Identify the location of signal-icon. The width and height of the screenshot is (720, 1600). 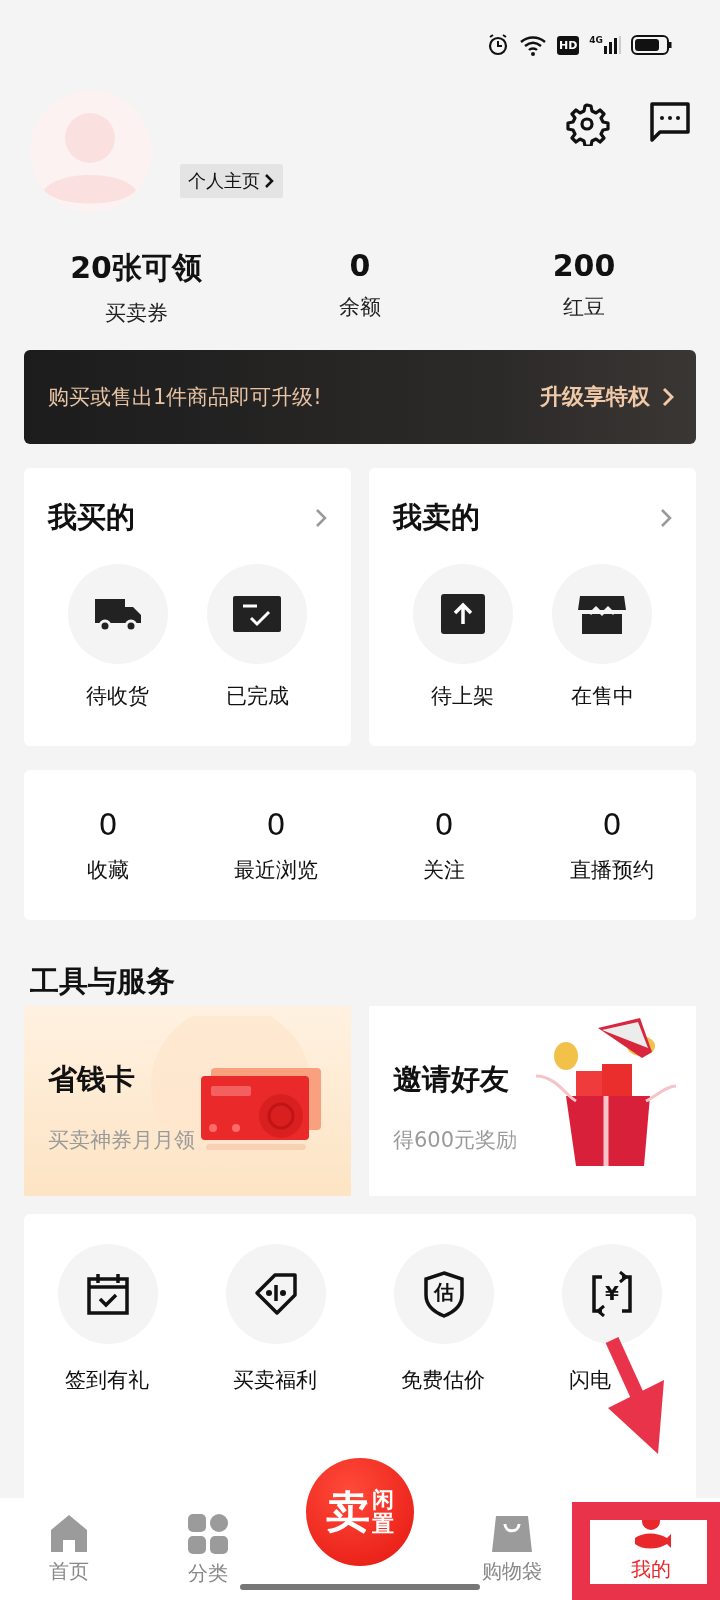
(612, 45).